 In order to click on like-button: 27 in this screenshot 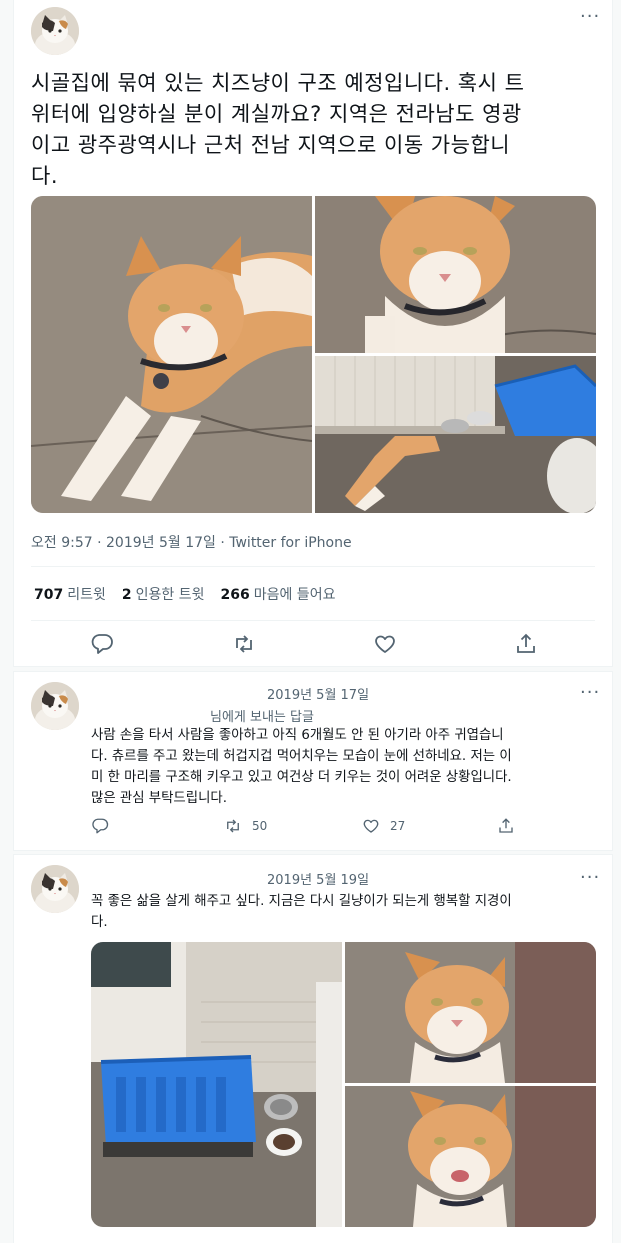, I will do `click(383, 826)`.